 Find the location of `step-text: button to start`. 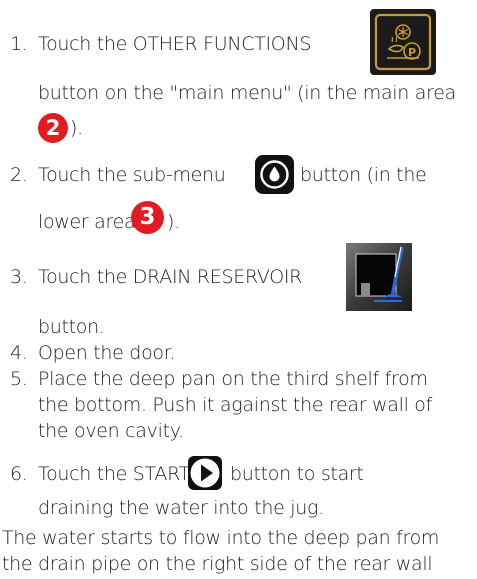

step-text: button to start is located at coordinates (297, 474).